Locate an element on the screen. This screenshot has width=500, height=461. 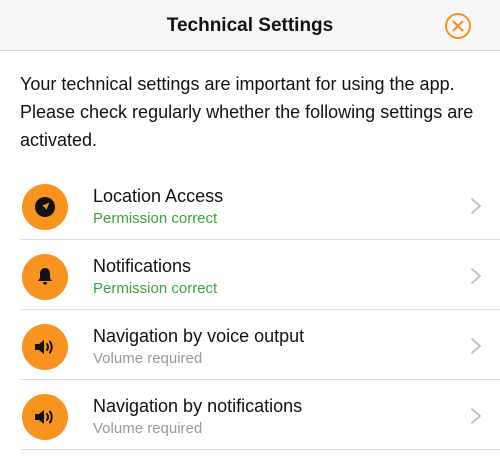
setting-label: Navigation by voice output is located at coordinates (199, 336).